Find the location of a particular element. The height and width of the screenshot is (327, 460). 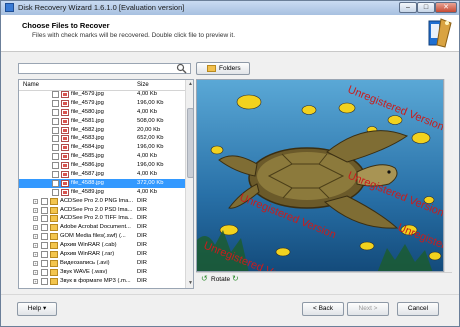

scroll-down-icon: ▼ is located at coordinates (190, 283).